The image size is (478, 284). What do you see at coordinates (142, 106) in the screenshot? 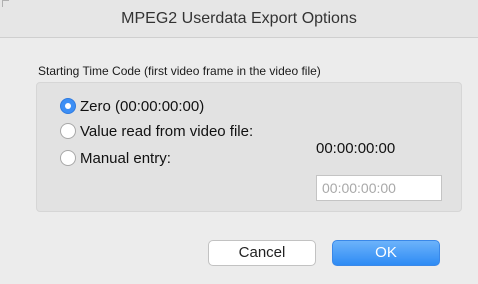
I see `radio-label-zero: Zero (00:00:00:00)` at bounding box center [142, 106].